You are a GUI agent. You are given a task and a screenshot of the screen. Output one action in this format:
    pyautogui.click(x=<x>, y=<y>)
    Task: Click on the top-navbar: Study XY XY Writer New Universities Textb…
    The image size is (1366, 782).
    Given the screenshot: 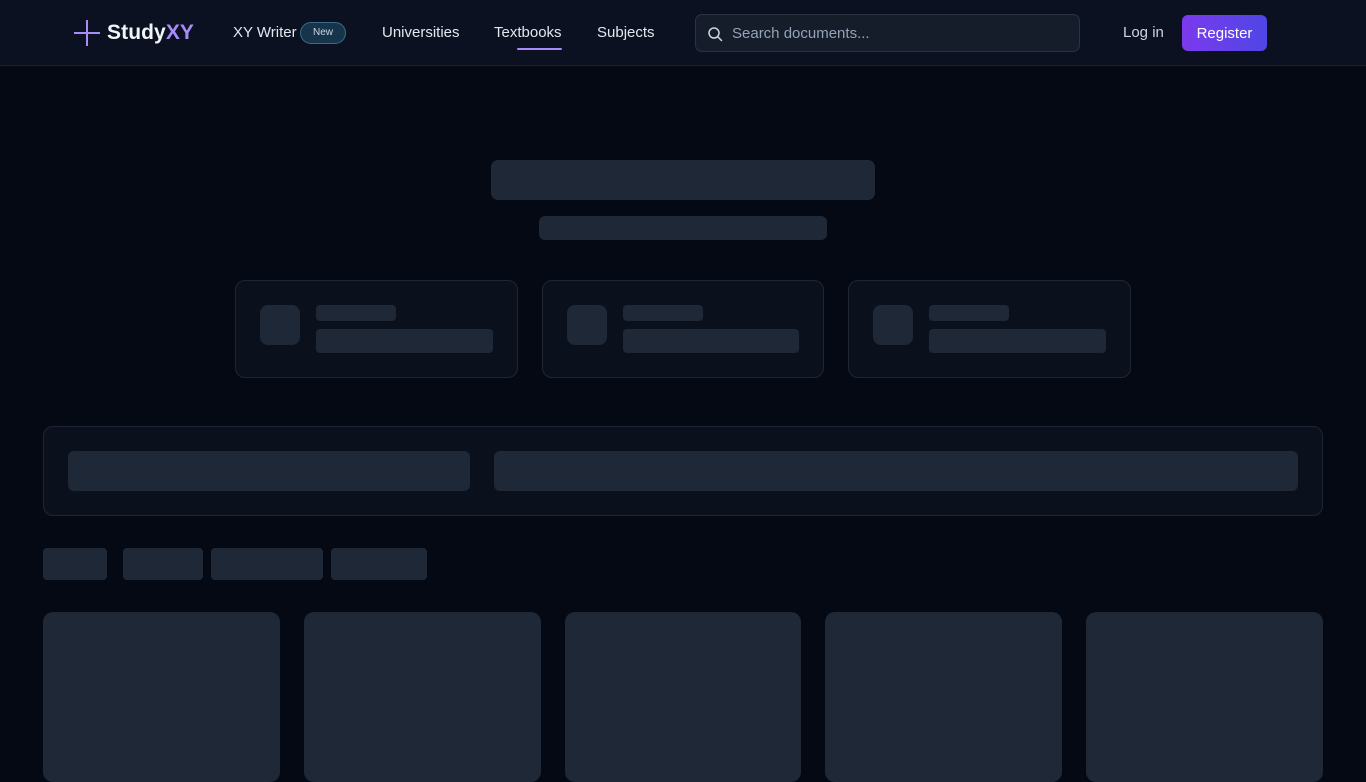 What is the action you would take?
    pyautogui.click(x=683, y=33)
    